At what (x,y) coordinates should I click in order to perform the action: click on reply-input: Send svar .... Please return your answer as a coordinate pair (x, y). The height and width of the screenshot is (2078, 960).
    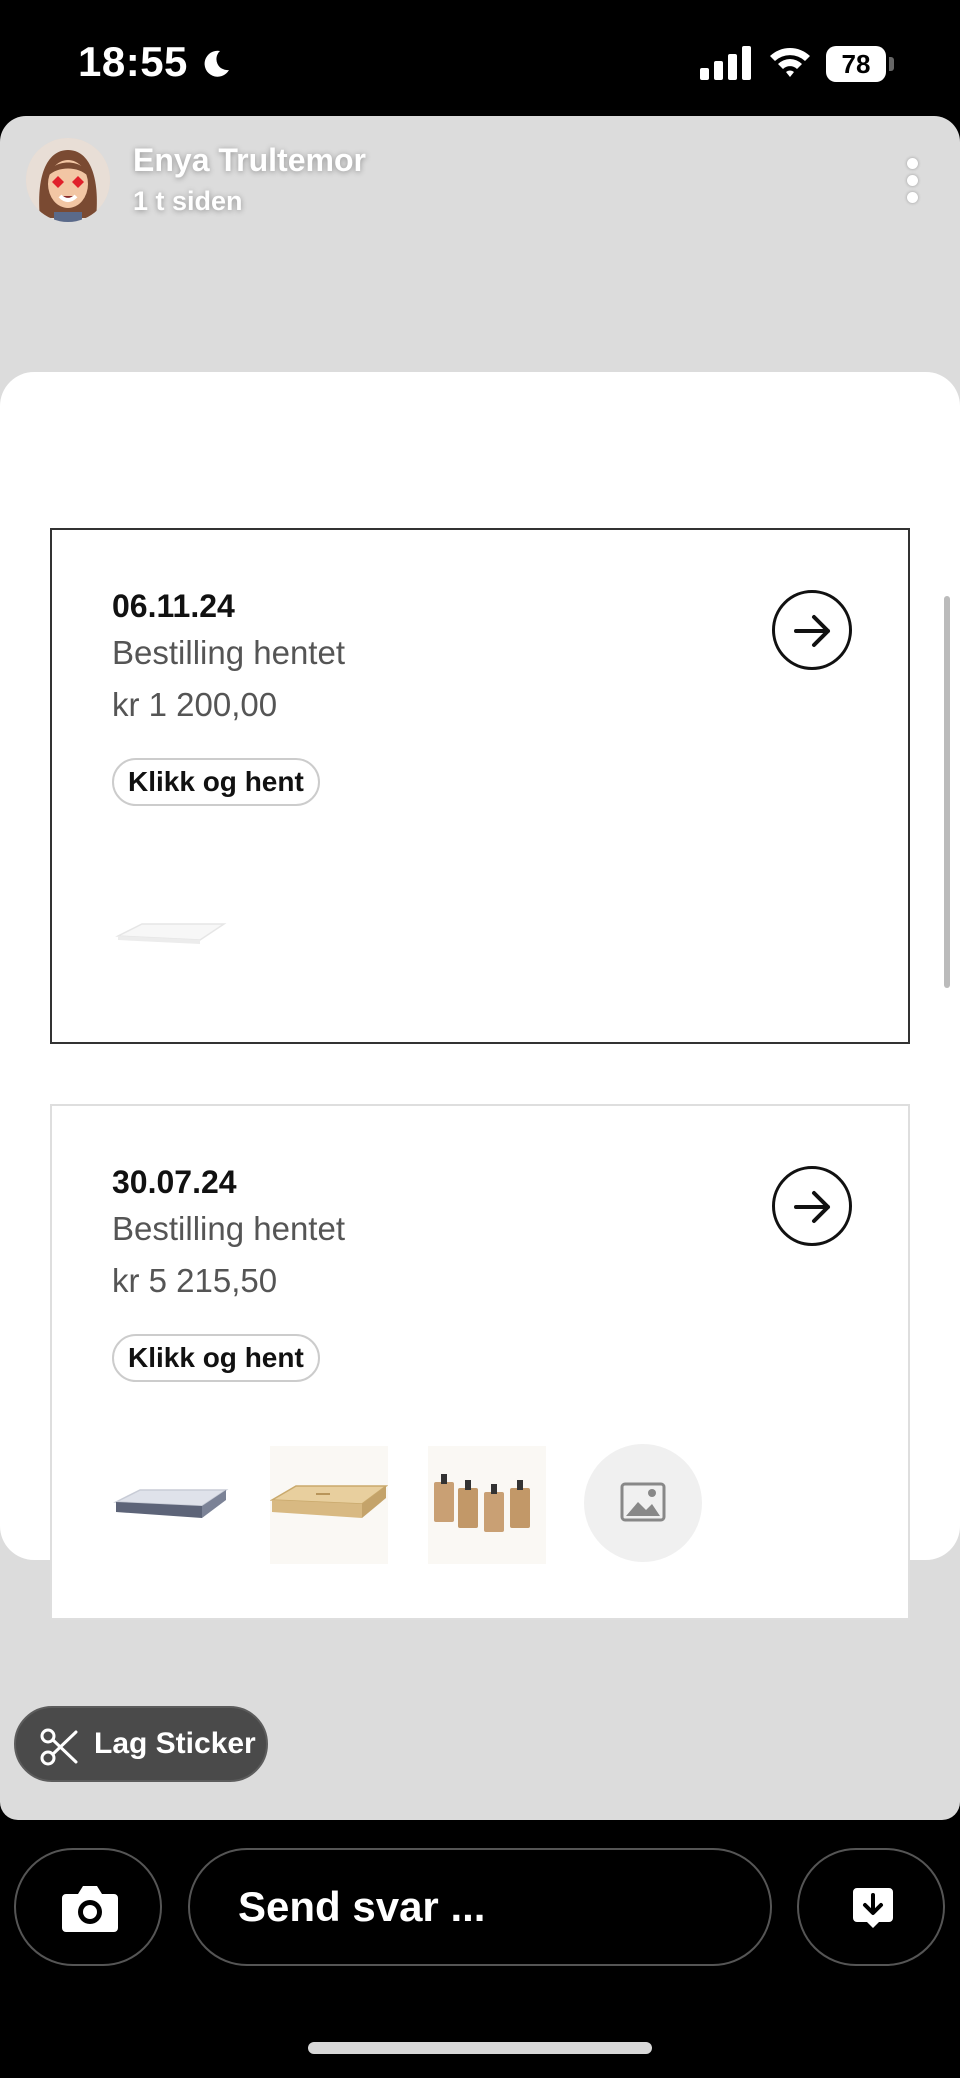
    Looking at the image, I should click on (480, 1907).